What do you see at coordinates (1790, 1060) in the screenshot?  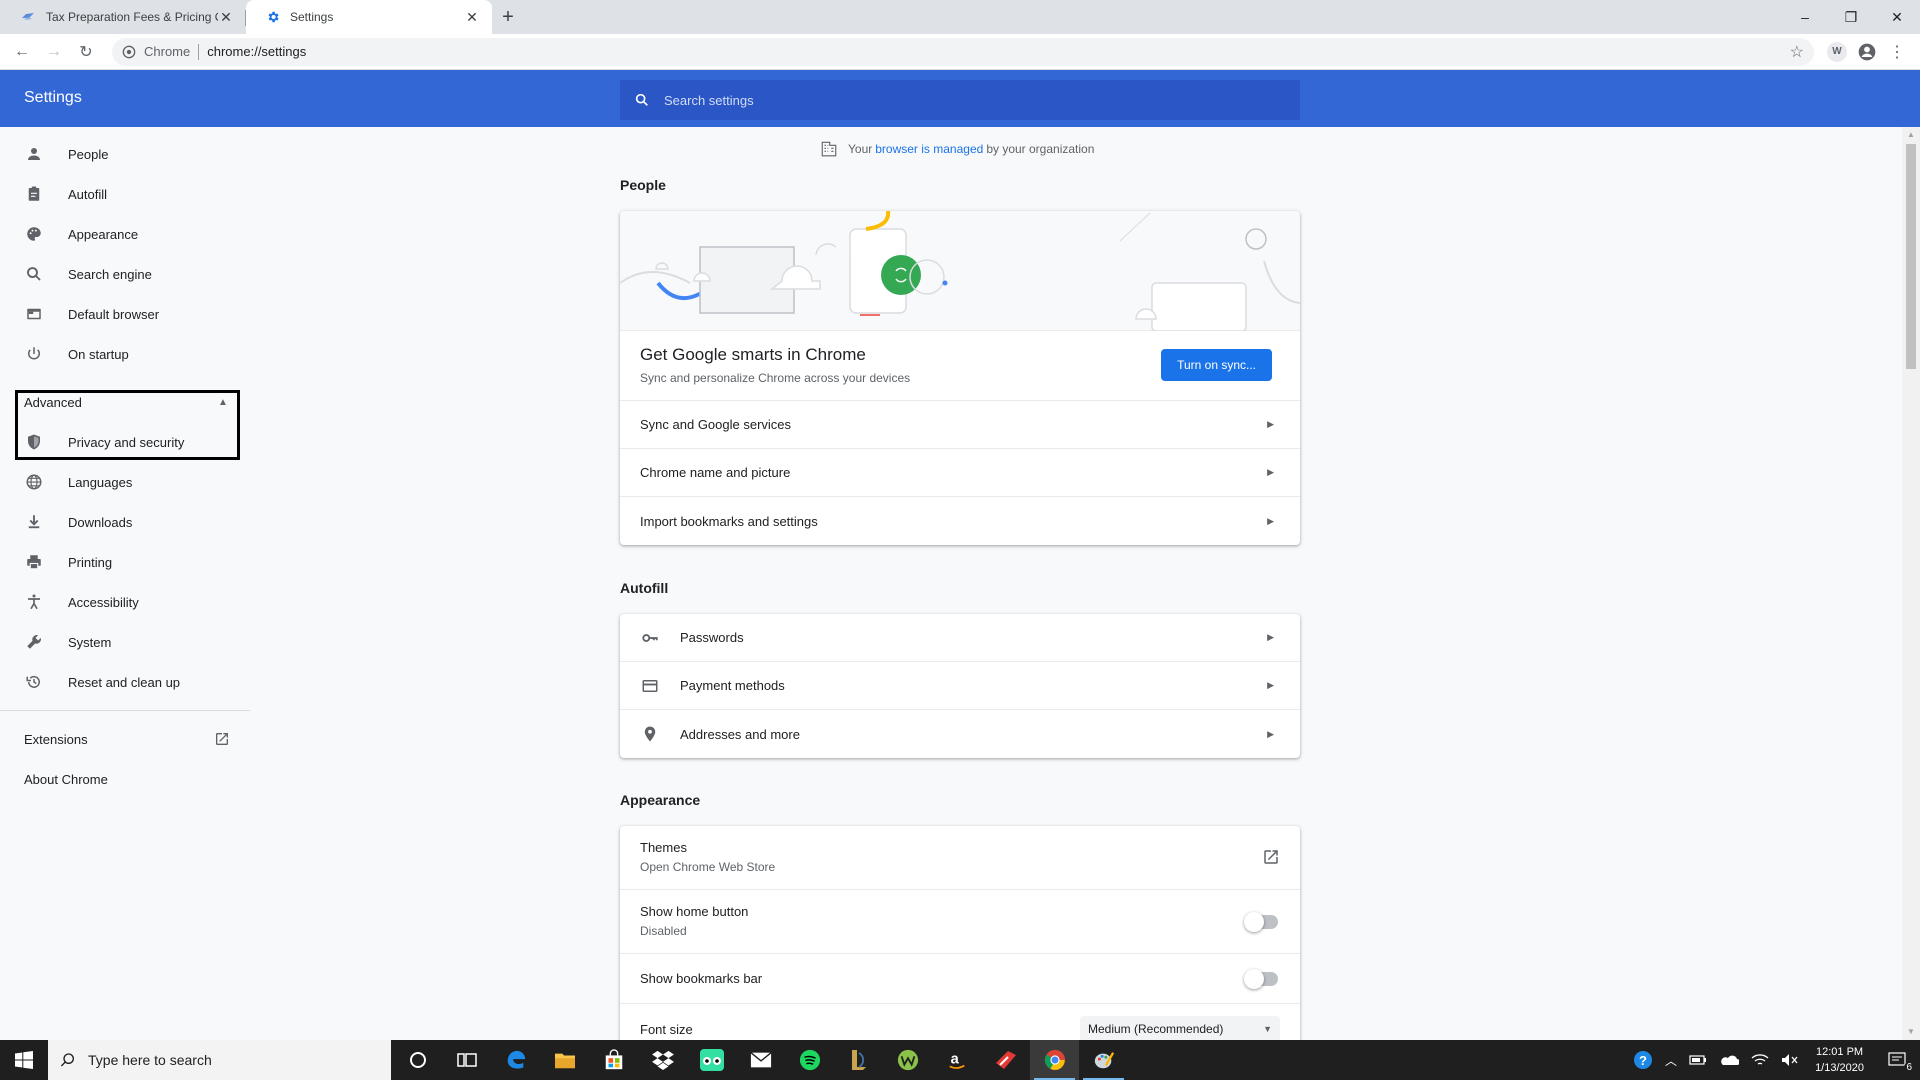 I see `volume-muted-icon` at bounding box center [1790, 1060].